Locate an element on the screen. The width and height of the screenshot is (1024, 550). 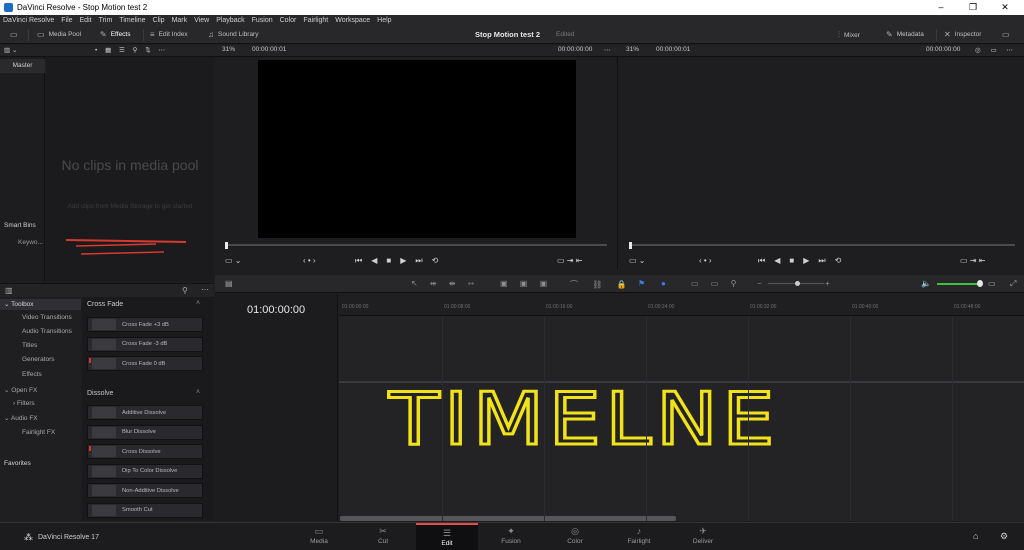
effect-item: Blur Dissolve is located at coordinates (145, 432).